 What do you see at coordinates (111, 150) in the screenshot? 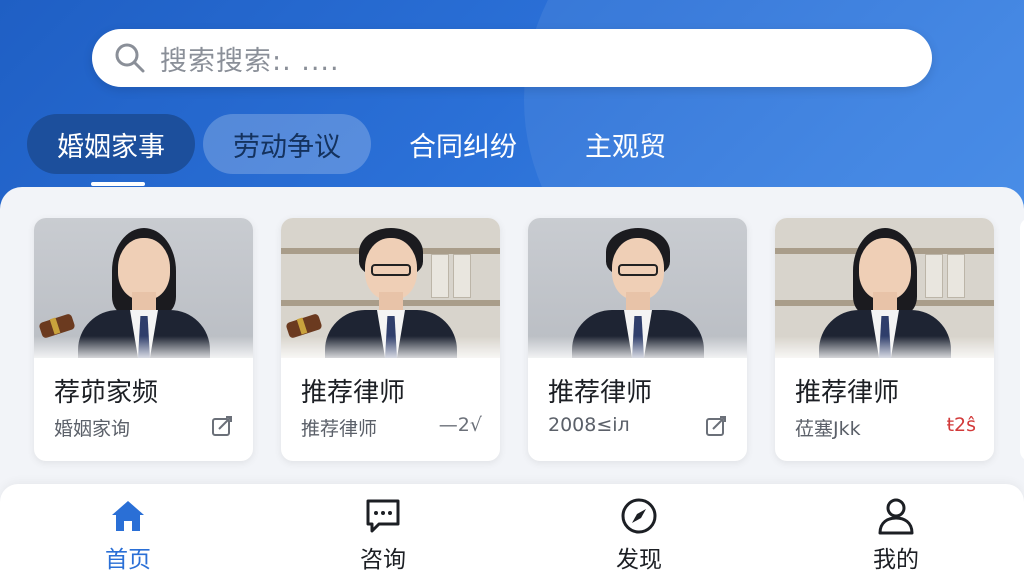
I see `tab-marriage-family: 婚姻家事` at bounding box center [111, 150].